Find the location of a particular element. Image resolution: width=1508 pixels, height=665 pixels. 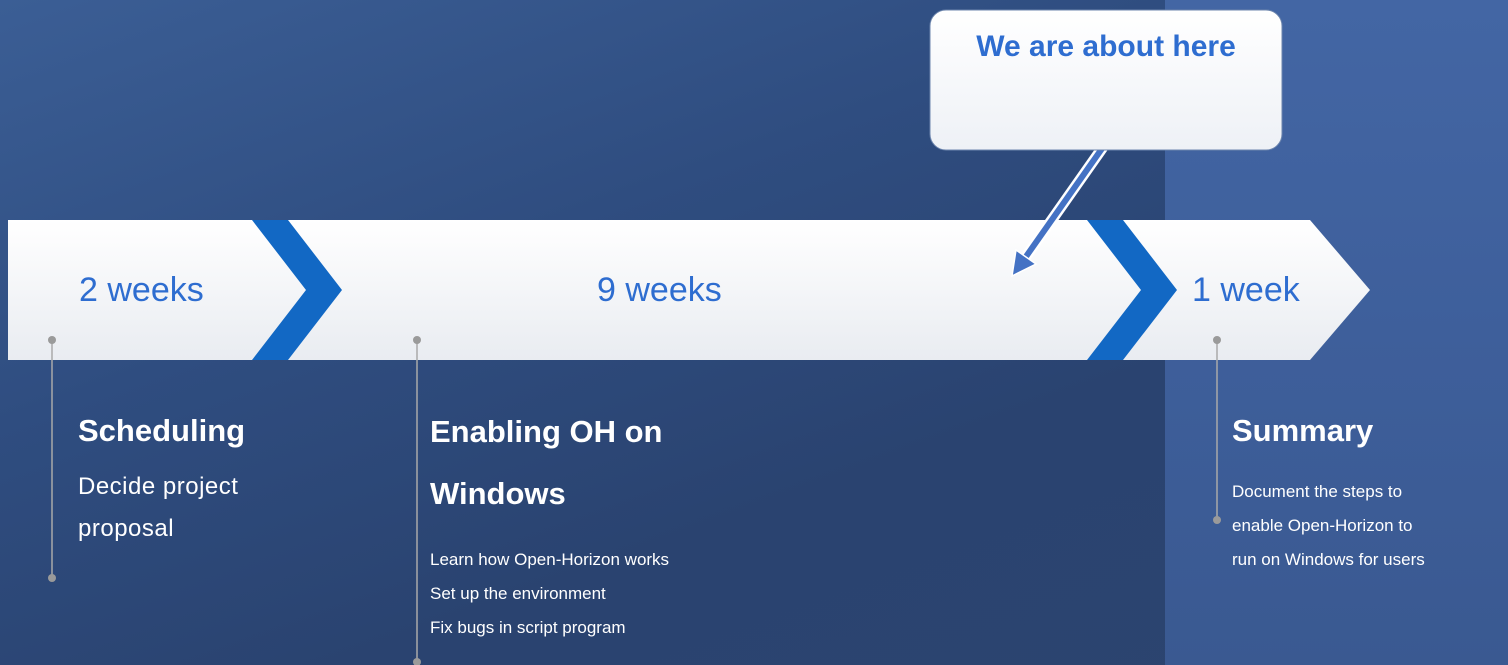

duration-enabling: 9 weeks is located at coordinates (659, 290).